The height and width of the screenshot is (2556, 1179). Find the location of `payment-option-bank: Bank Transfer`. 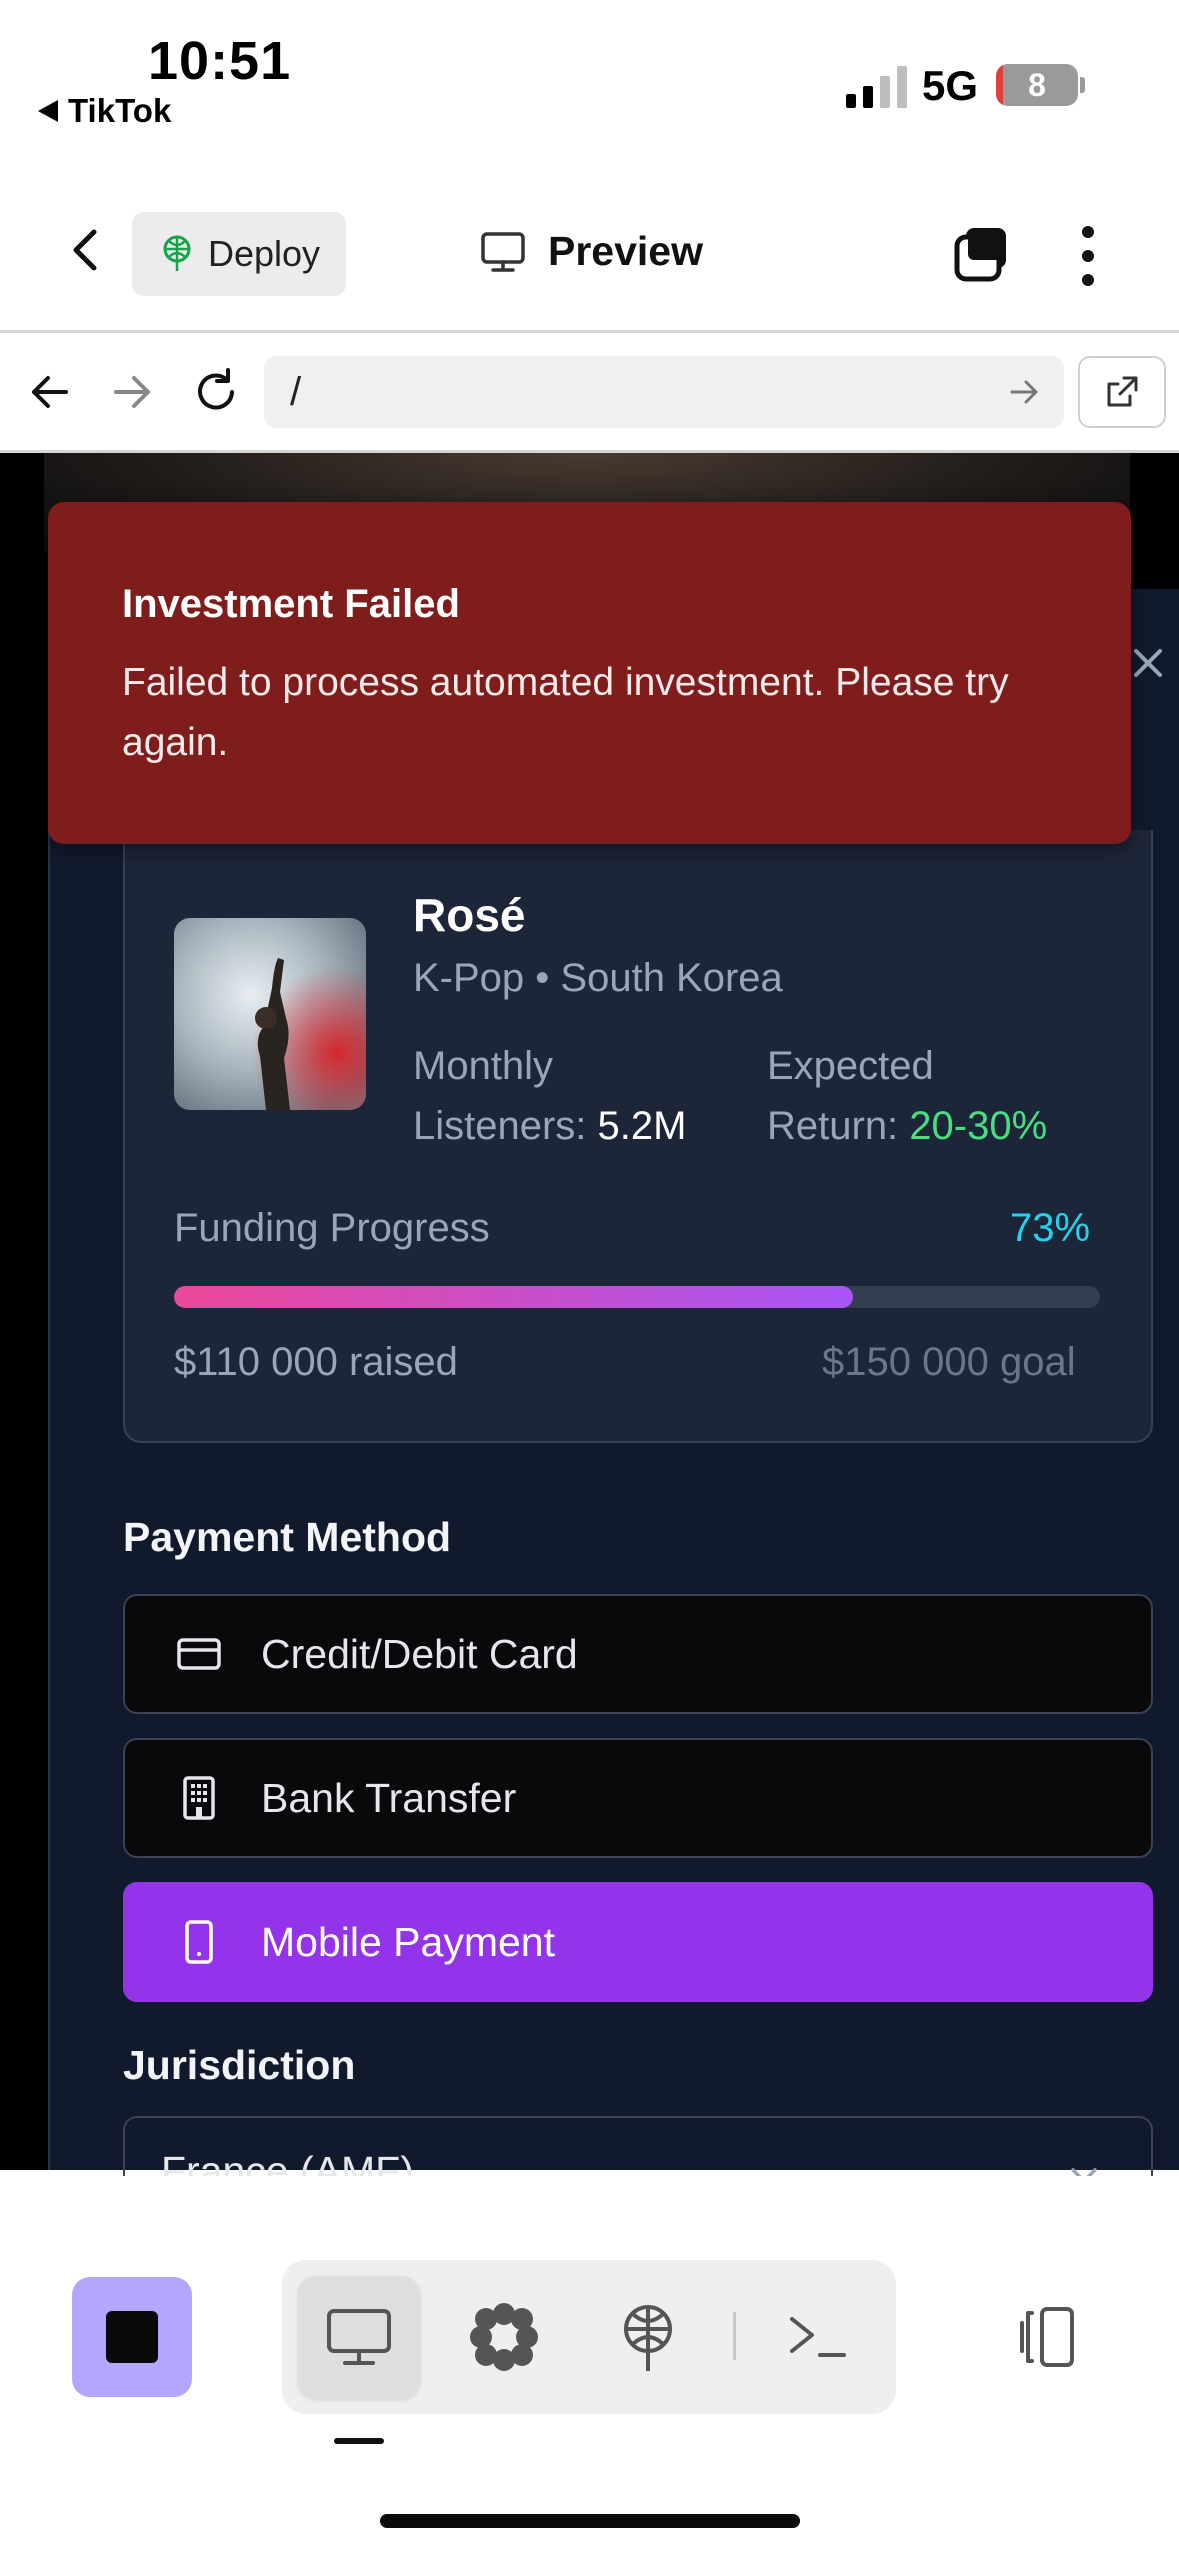

payment-option-bank: Bank Transfer is located at coordinates (638, 1798).